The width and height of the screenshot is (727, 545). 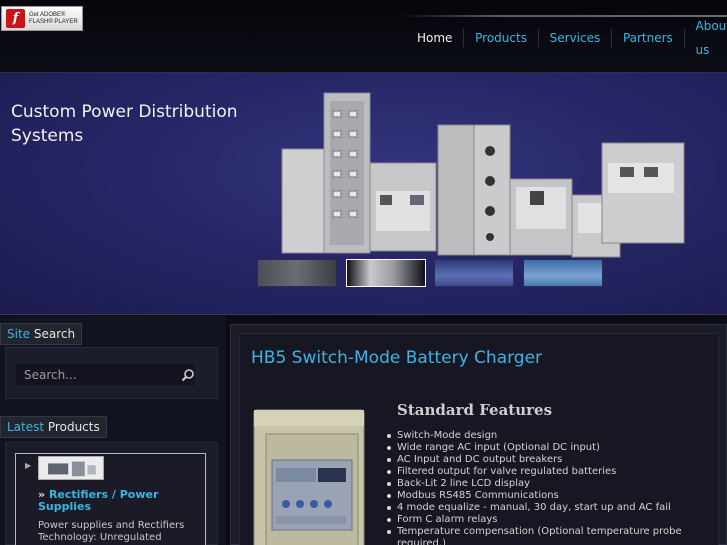 What do you see at coordinates (98, 500) in the screenshot?
I see `product-name: Rectifiers / Power Supplies` at bounding box center [98, 500].